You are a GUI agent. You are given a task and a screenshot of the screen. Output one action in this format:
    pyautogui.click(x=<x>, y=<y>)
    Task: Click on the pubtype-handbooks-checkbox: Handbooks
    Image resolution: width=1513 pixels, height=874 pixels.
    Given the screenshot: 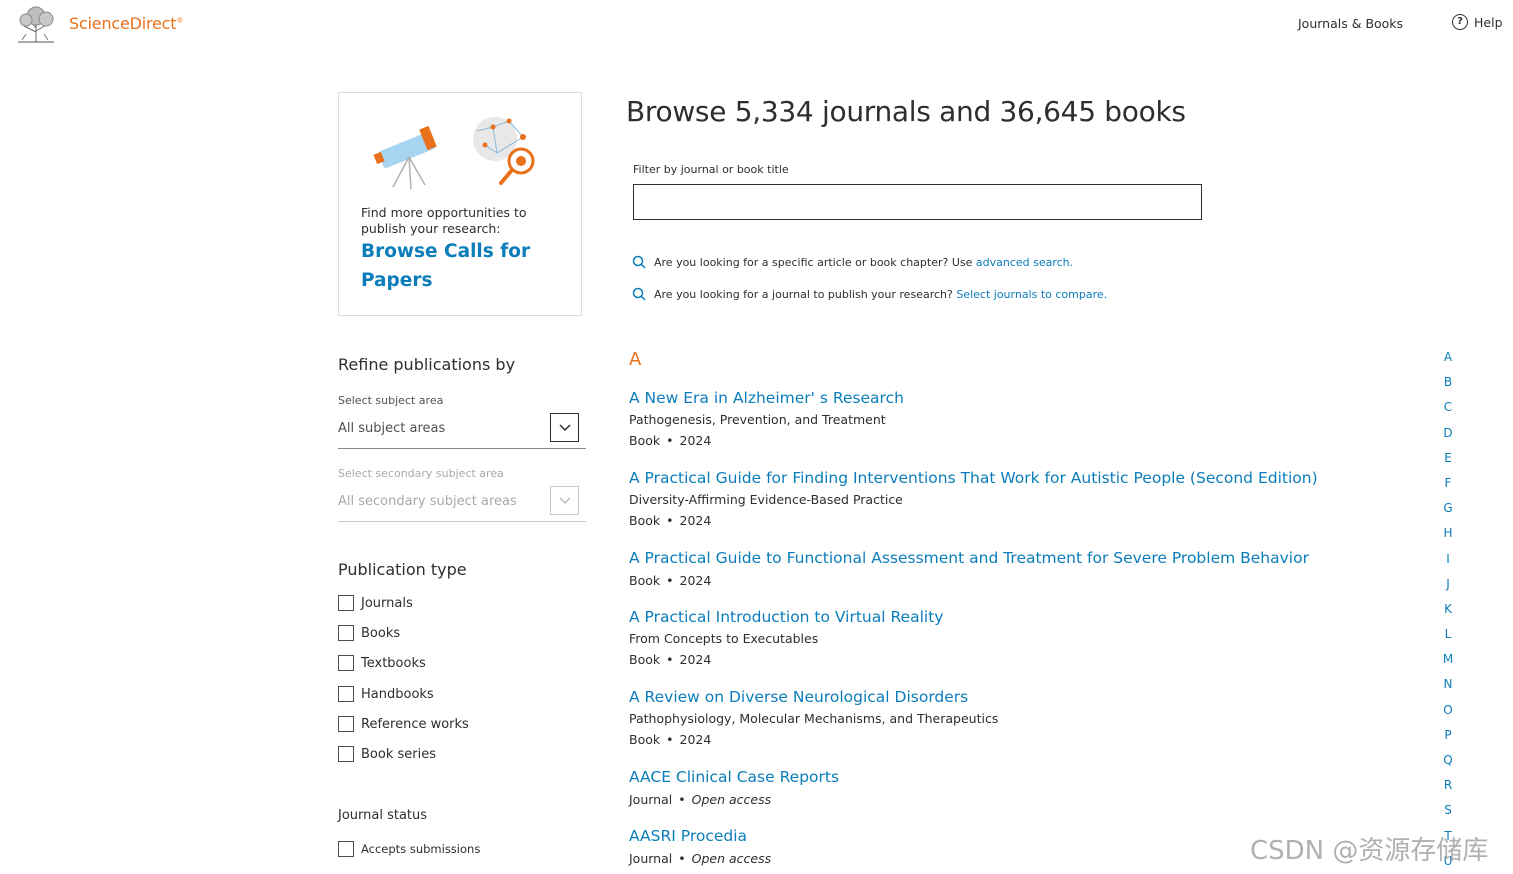 What is the action you would take?
    pyautogui.click(x=386, y=694)
    